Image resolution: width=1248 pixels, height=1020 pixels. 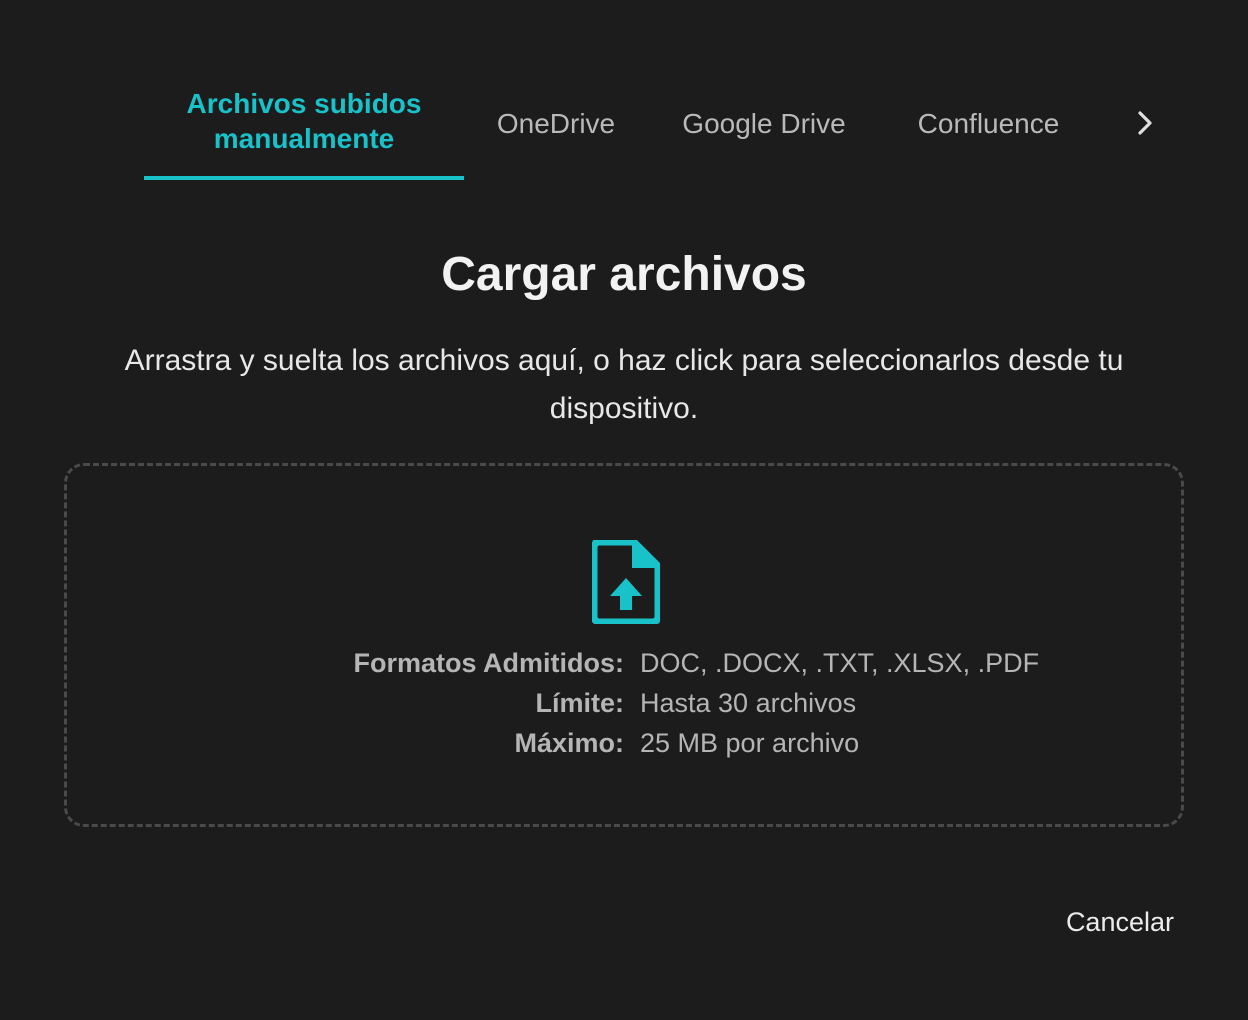 What do you see at coordinates (488, 663) in the screenshot?
I see `spec-label: Formatos Admitidos:` at bounding box center [488, 663].